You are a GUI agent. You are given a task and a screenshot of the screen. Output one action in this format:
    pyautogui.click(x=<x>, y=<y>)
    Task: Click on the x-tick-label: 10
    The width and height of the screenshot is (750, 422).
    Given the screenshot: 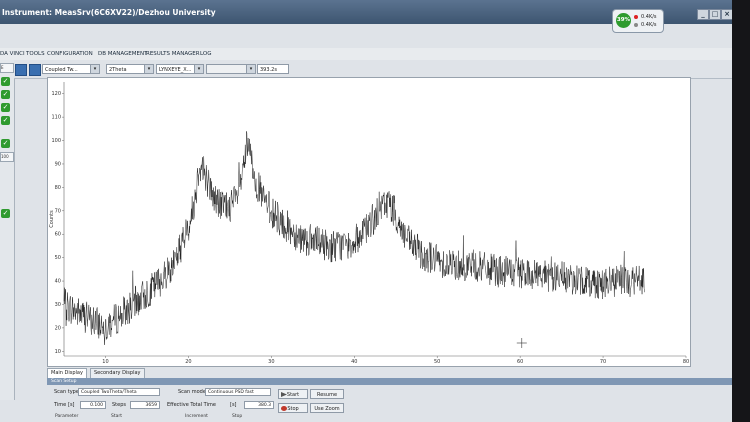 What is the action you would take?
    pyautogui.click(x=105, y=362)
    